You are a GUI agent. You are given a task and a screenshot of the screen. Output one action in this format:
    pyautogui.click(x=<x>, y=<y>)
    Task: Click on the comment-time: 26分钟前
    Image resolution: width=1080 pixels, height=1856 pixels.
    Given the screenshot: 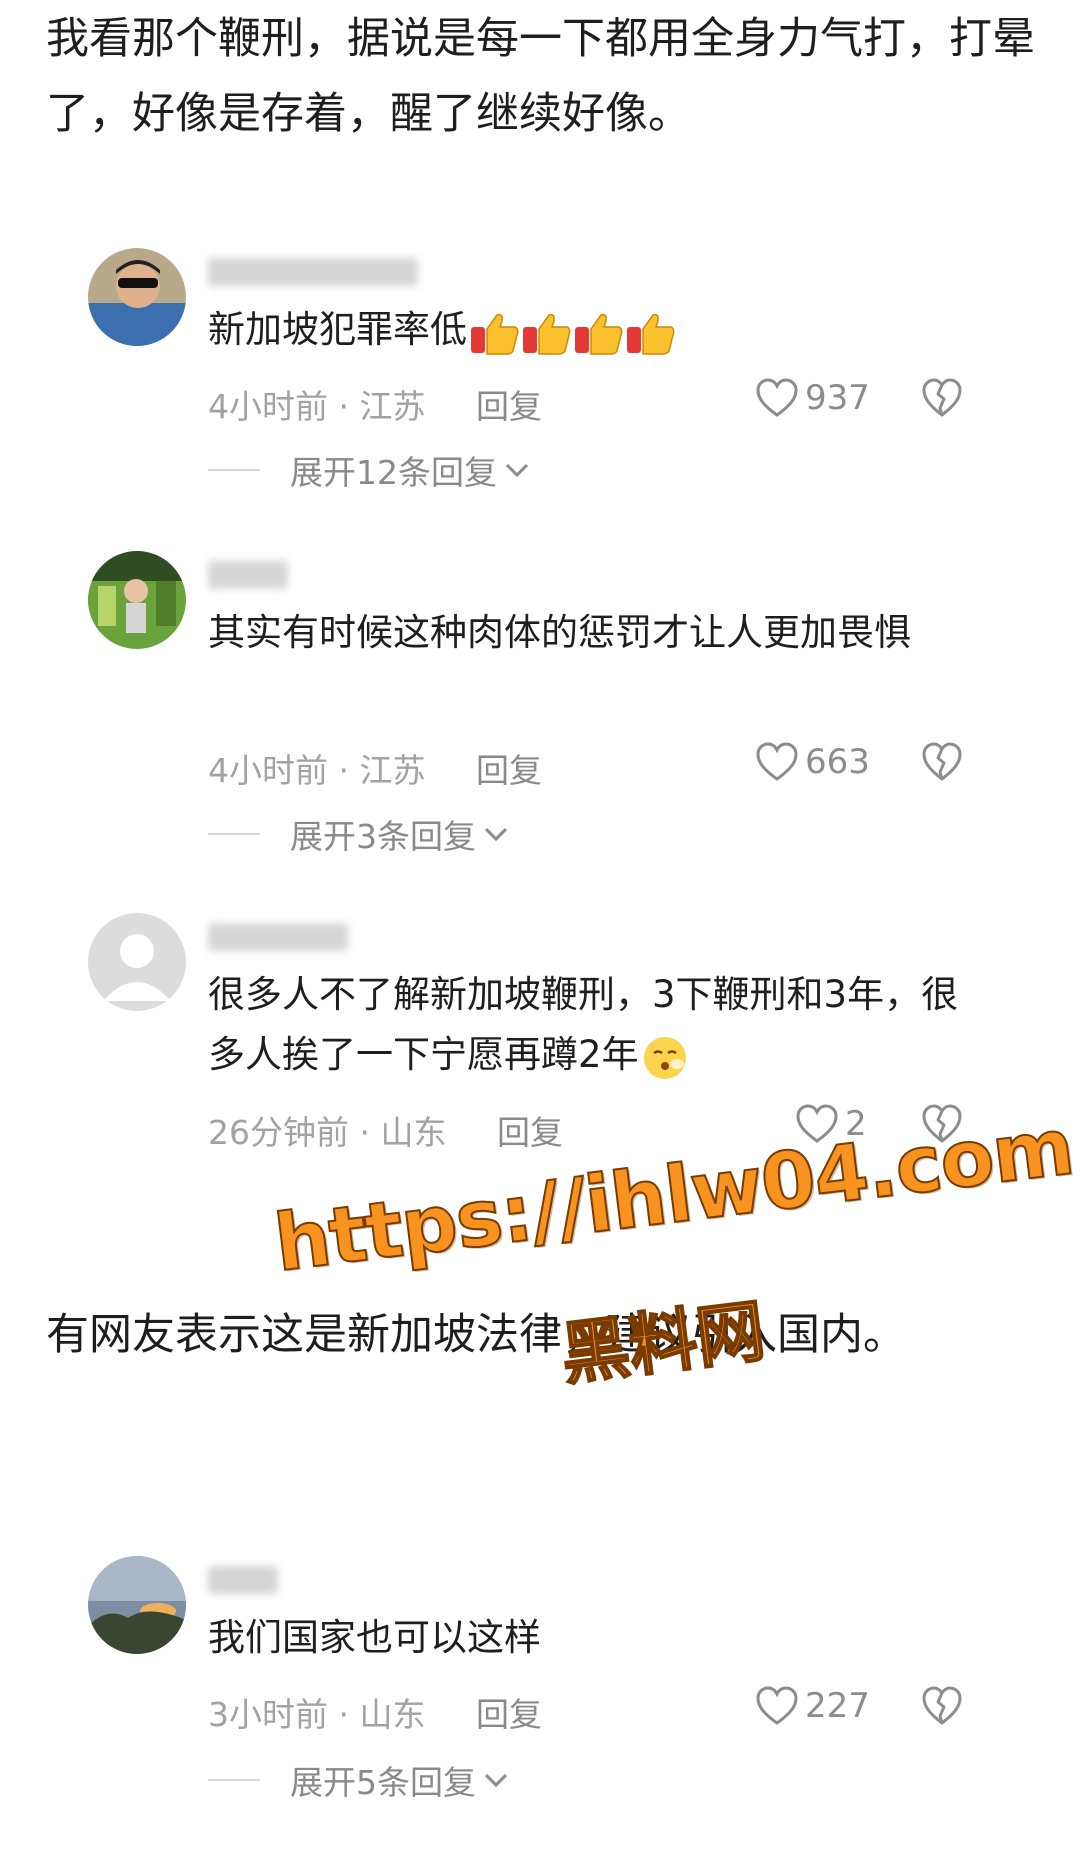 What is the action you would take?
    pyautogui.click(x=278, y=1132)
    